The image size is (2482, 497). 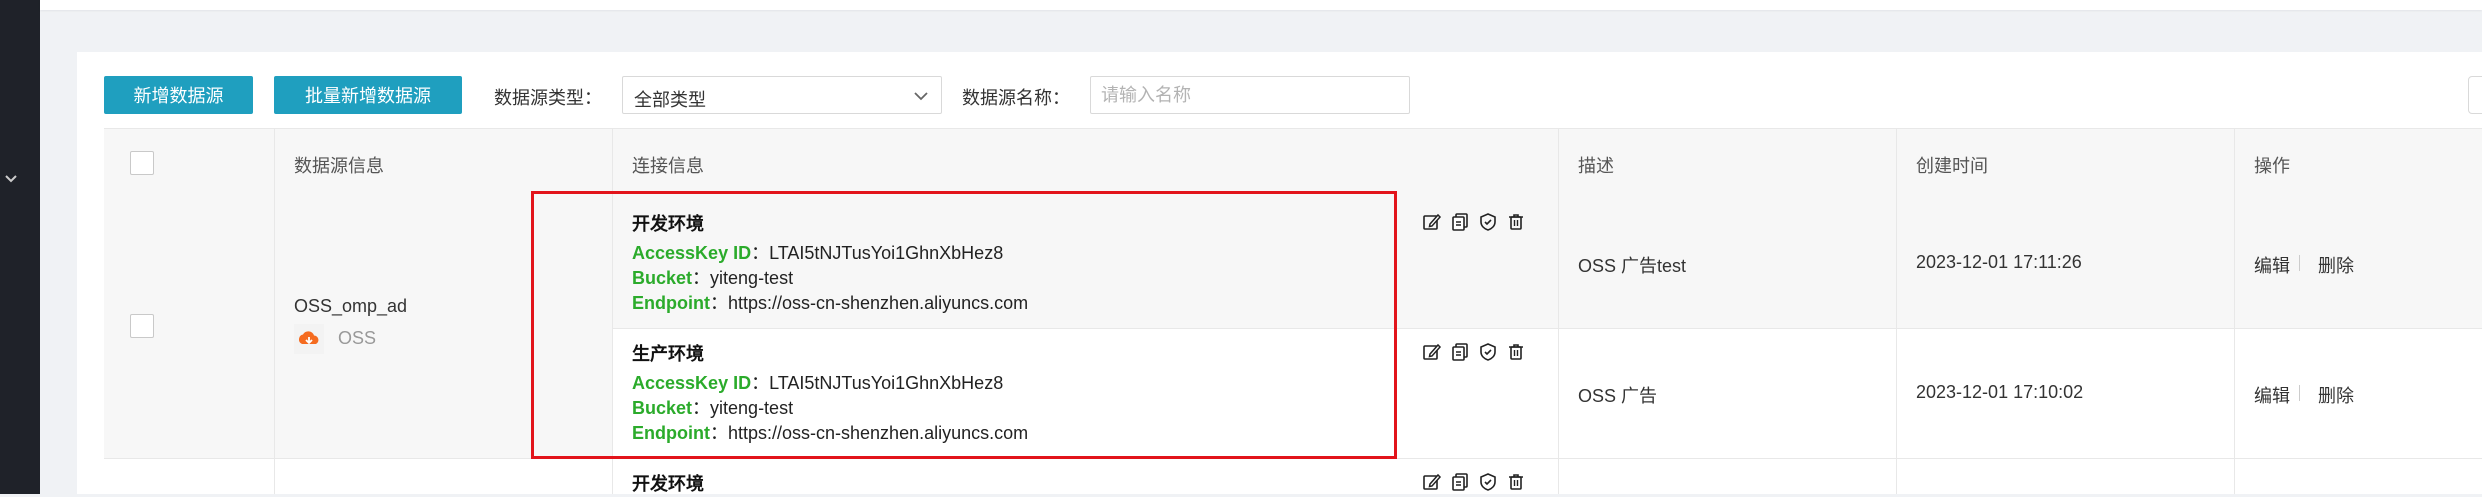 What do you see at coordinates (782, 95) in the screenshot?
I see `type-filter-select: 全部类型` at bounding box center [782, 95].